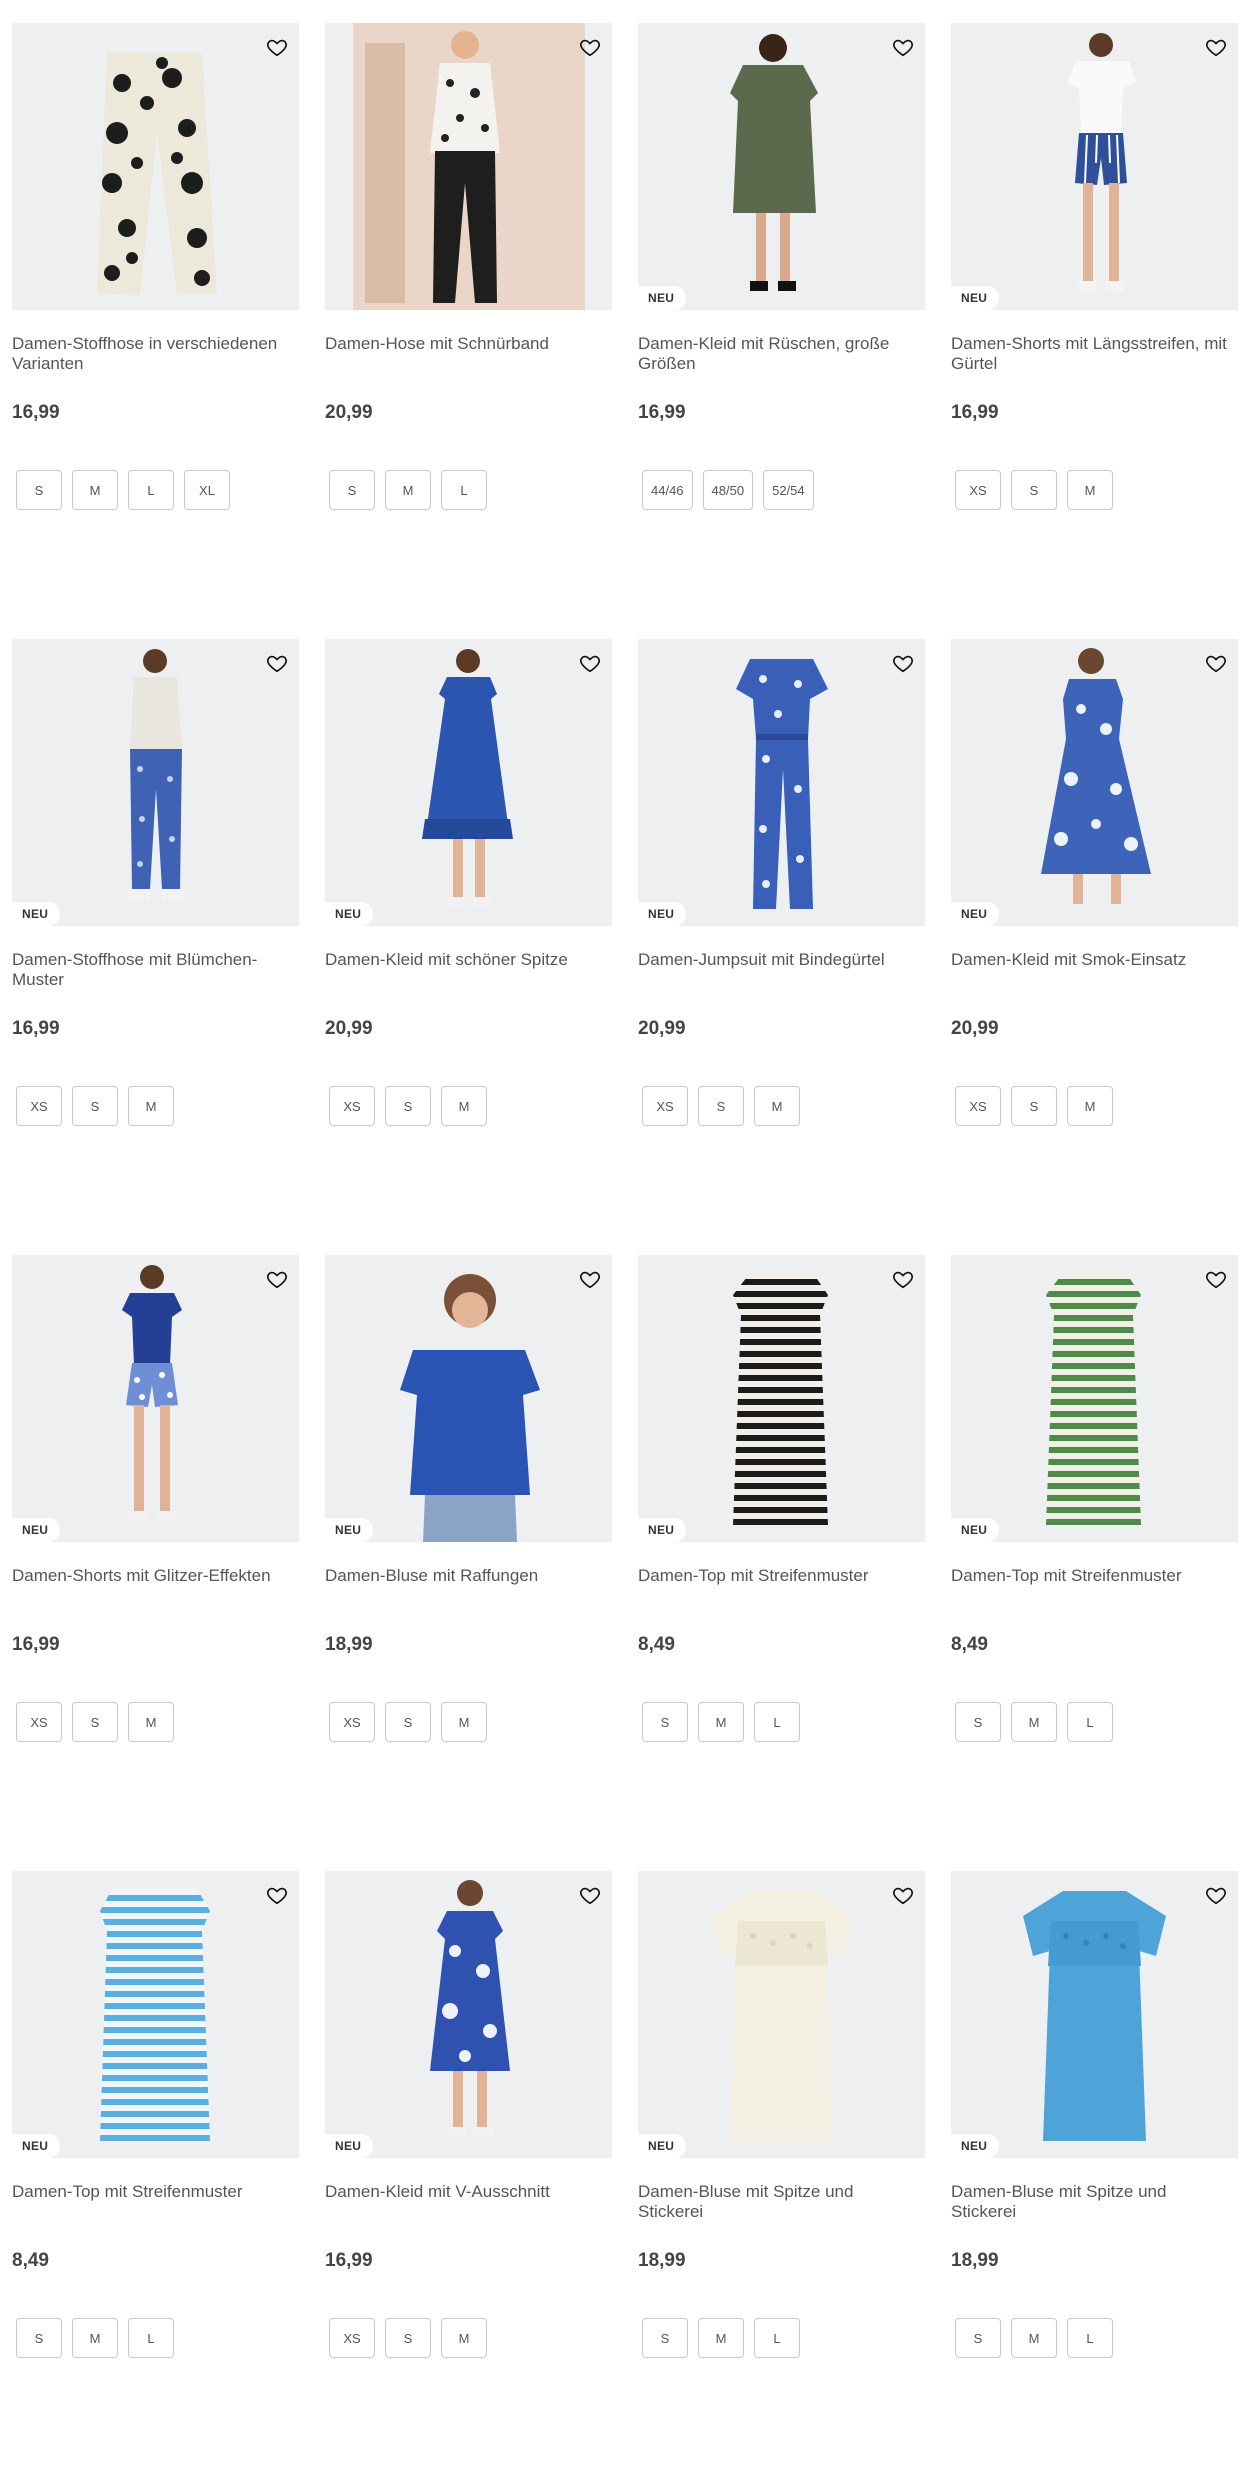 The height and width of the screenshot is (2487, 1250). I want to click on product-name: Damen-Kleid mit Smok-Einsatz, so click(1094, 970).